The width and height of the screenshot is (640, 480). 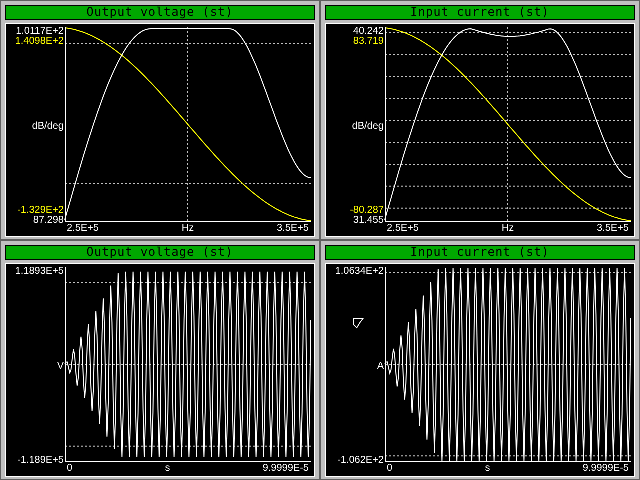 I want to click on axis-value: 1.1893E+5, so click(x=39, y=272).